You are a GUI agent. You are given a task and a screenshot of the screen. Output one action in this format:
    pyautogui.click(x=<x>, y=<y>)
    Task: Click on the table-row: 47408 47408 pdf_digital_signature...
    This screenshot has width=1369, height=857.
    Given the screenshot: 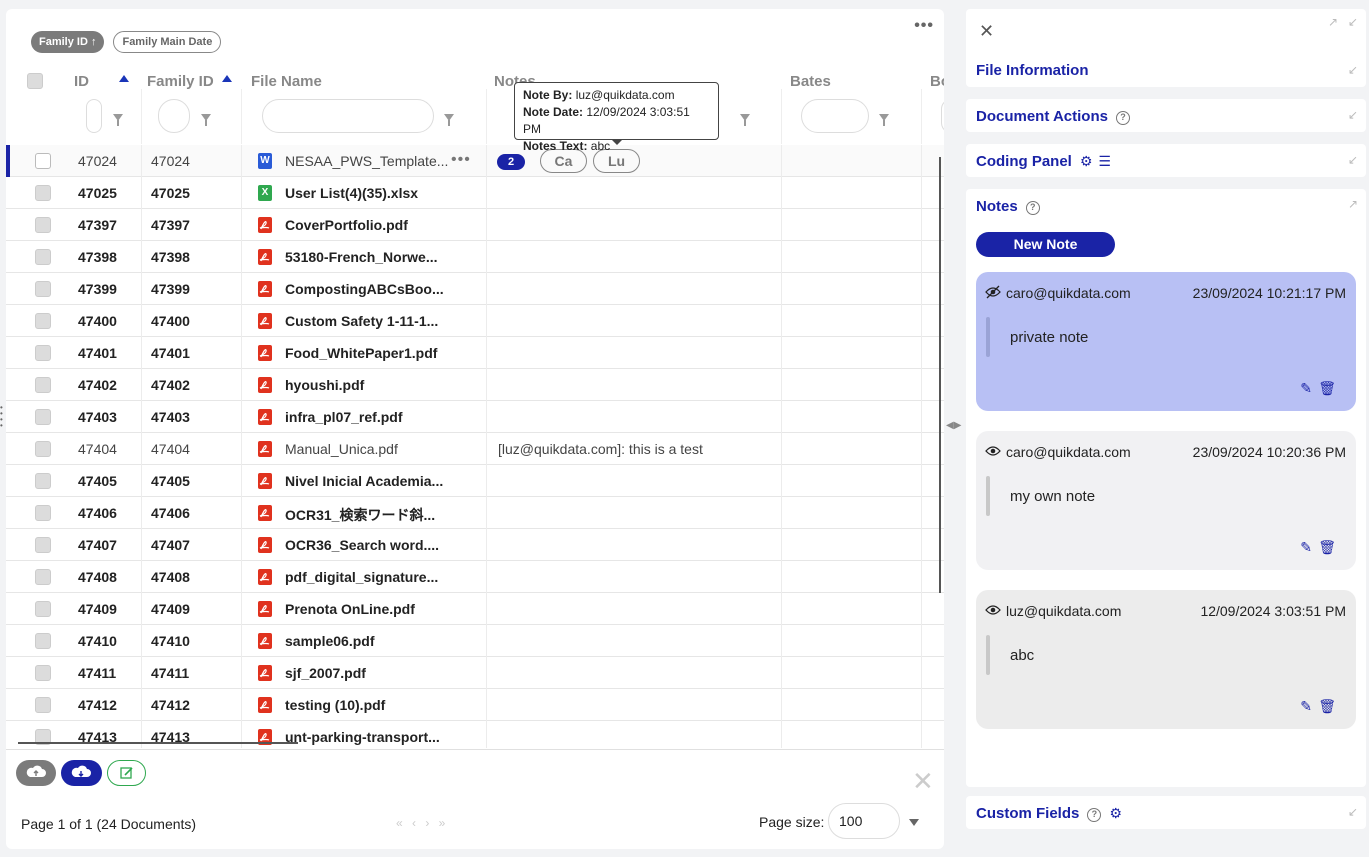 What is the action you would take?
    pyautogui.click(x=475, y=577)
    